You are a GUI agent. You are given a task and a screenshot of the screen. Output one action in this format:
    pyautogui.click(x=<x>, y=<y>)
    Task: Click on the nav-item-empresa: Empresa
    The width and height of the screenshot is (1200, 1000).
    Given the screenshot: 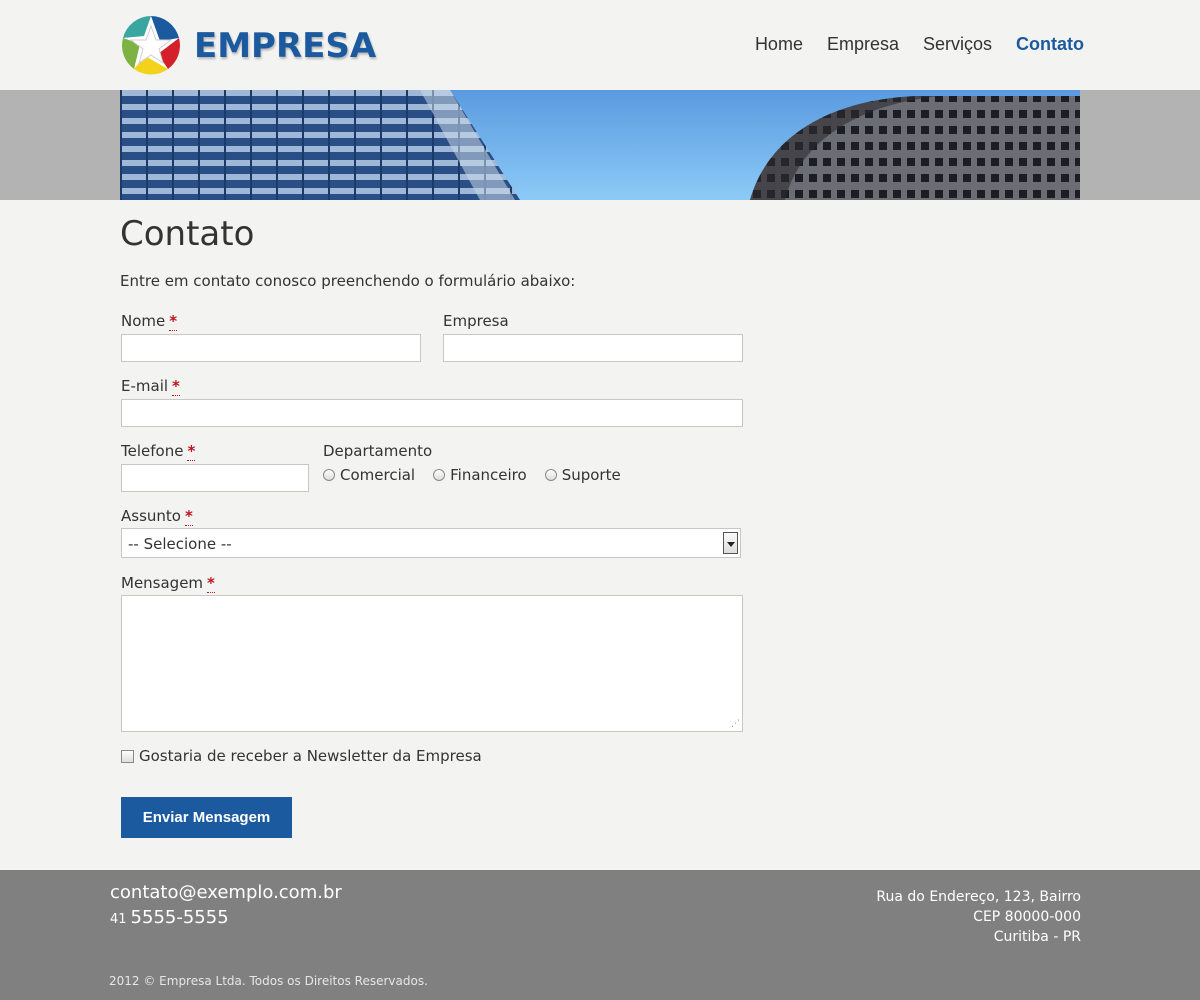 What is the action you would take?
    pyautogui.click(x=863, y=44)
    